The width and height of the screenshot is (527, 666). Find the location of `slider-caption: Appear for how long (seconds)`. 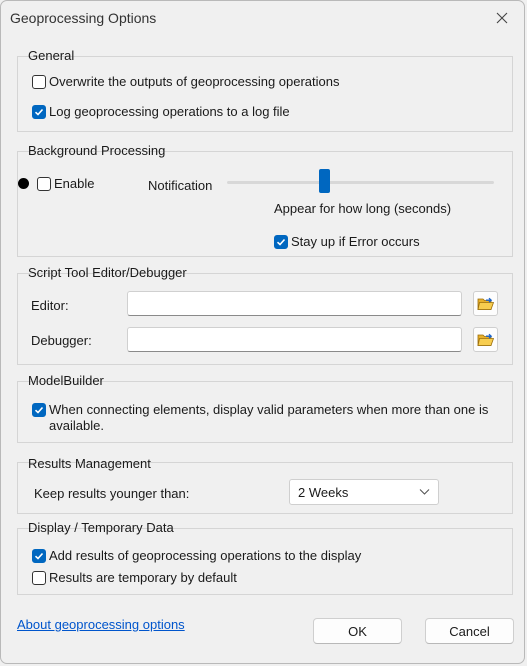

slider-caption: Appear for how long (seconds) is located at coordinates (363, 208).